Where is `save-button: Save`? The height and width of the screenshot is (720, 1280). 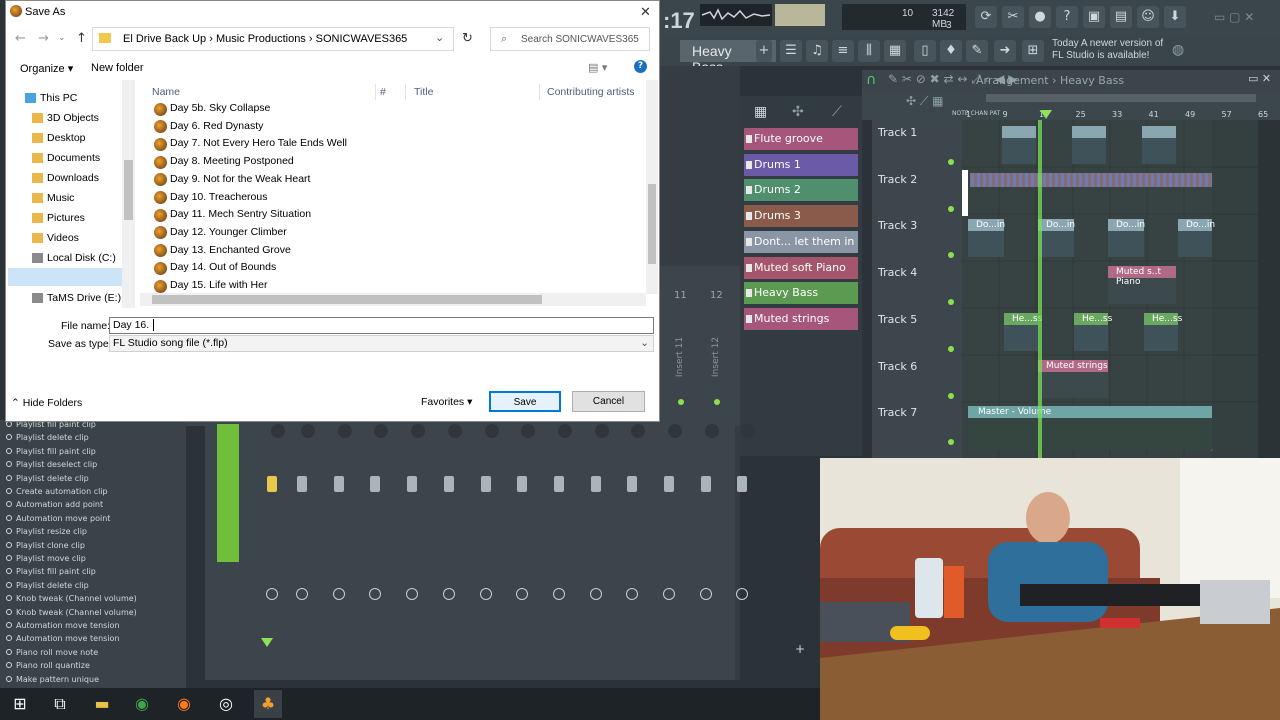
save-button: Save is located at coordinates (525, 401).